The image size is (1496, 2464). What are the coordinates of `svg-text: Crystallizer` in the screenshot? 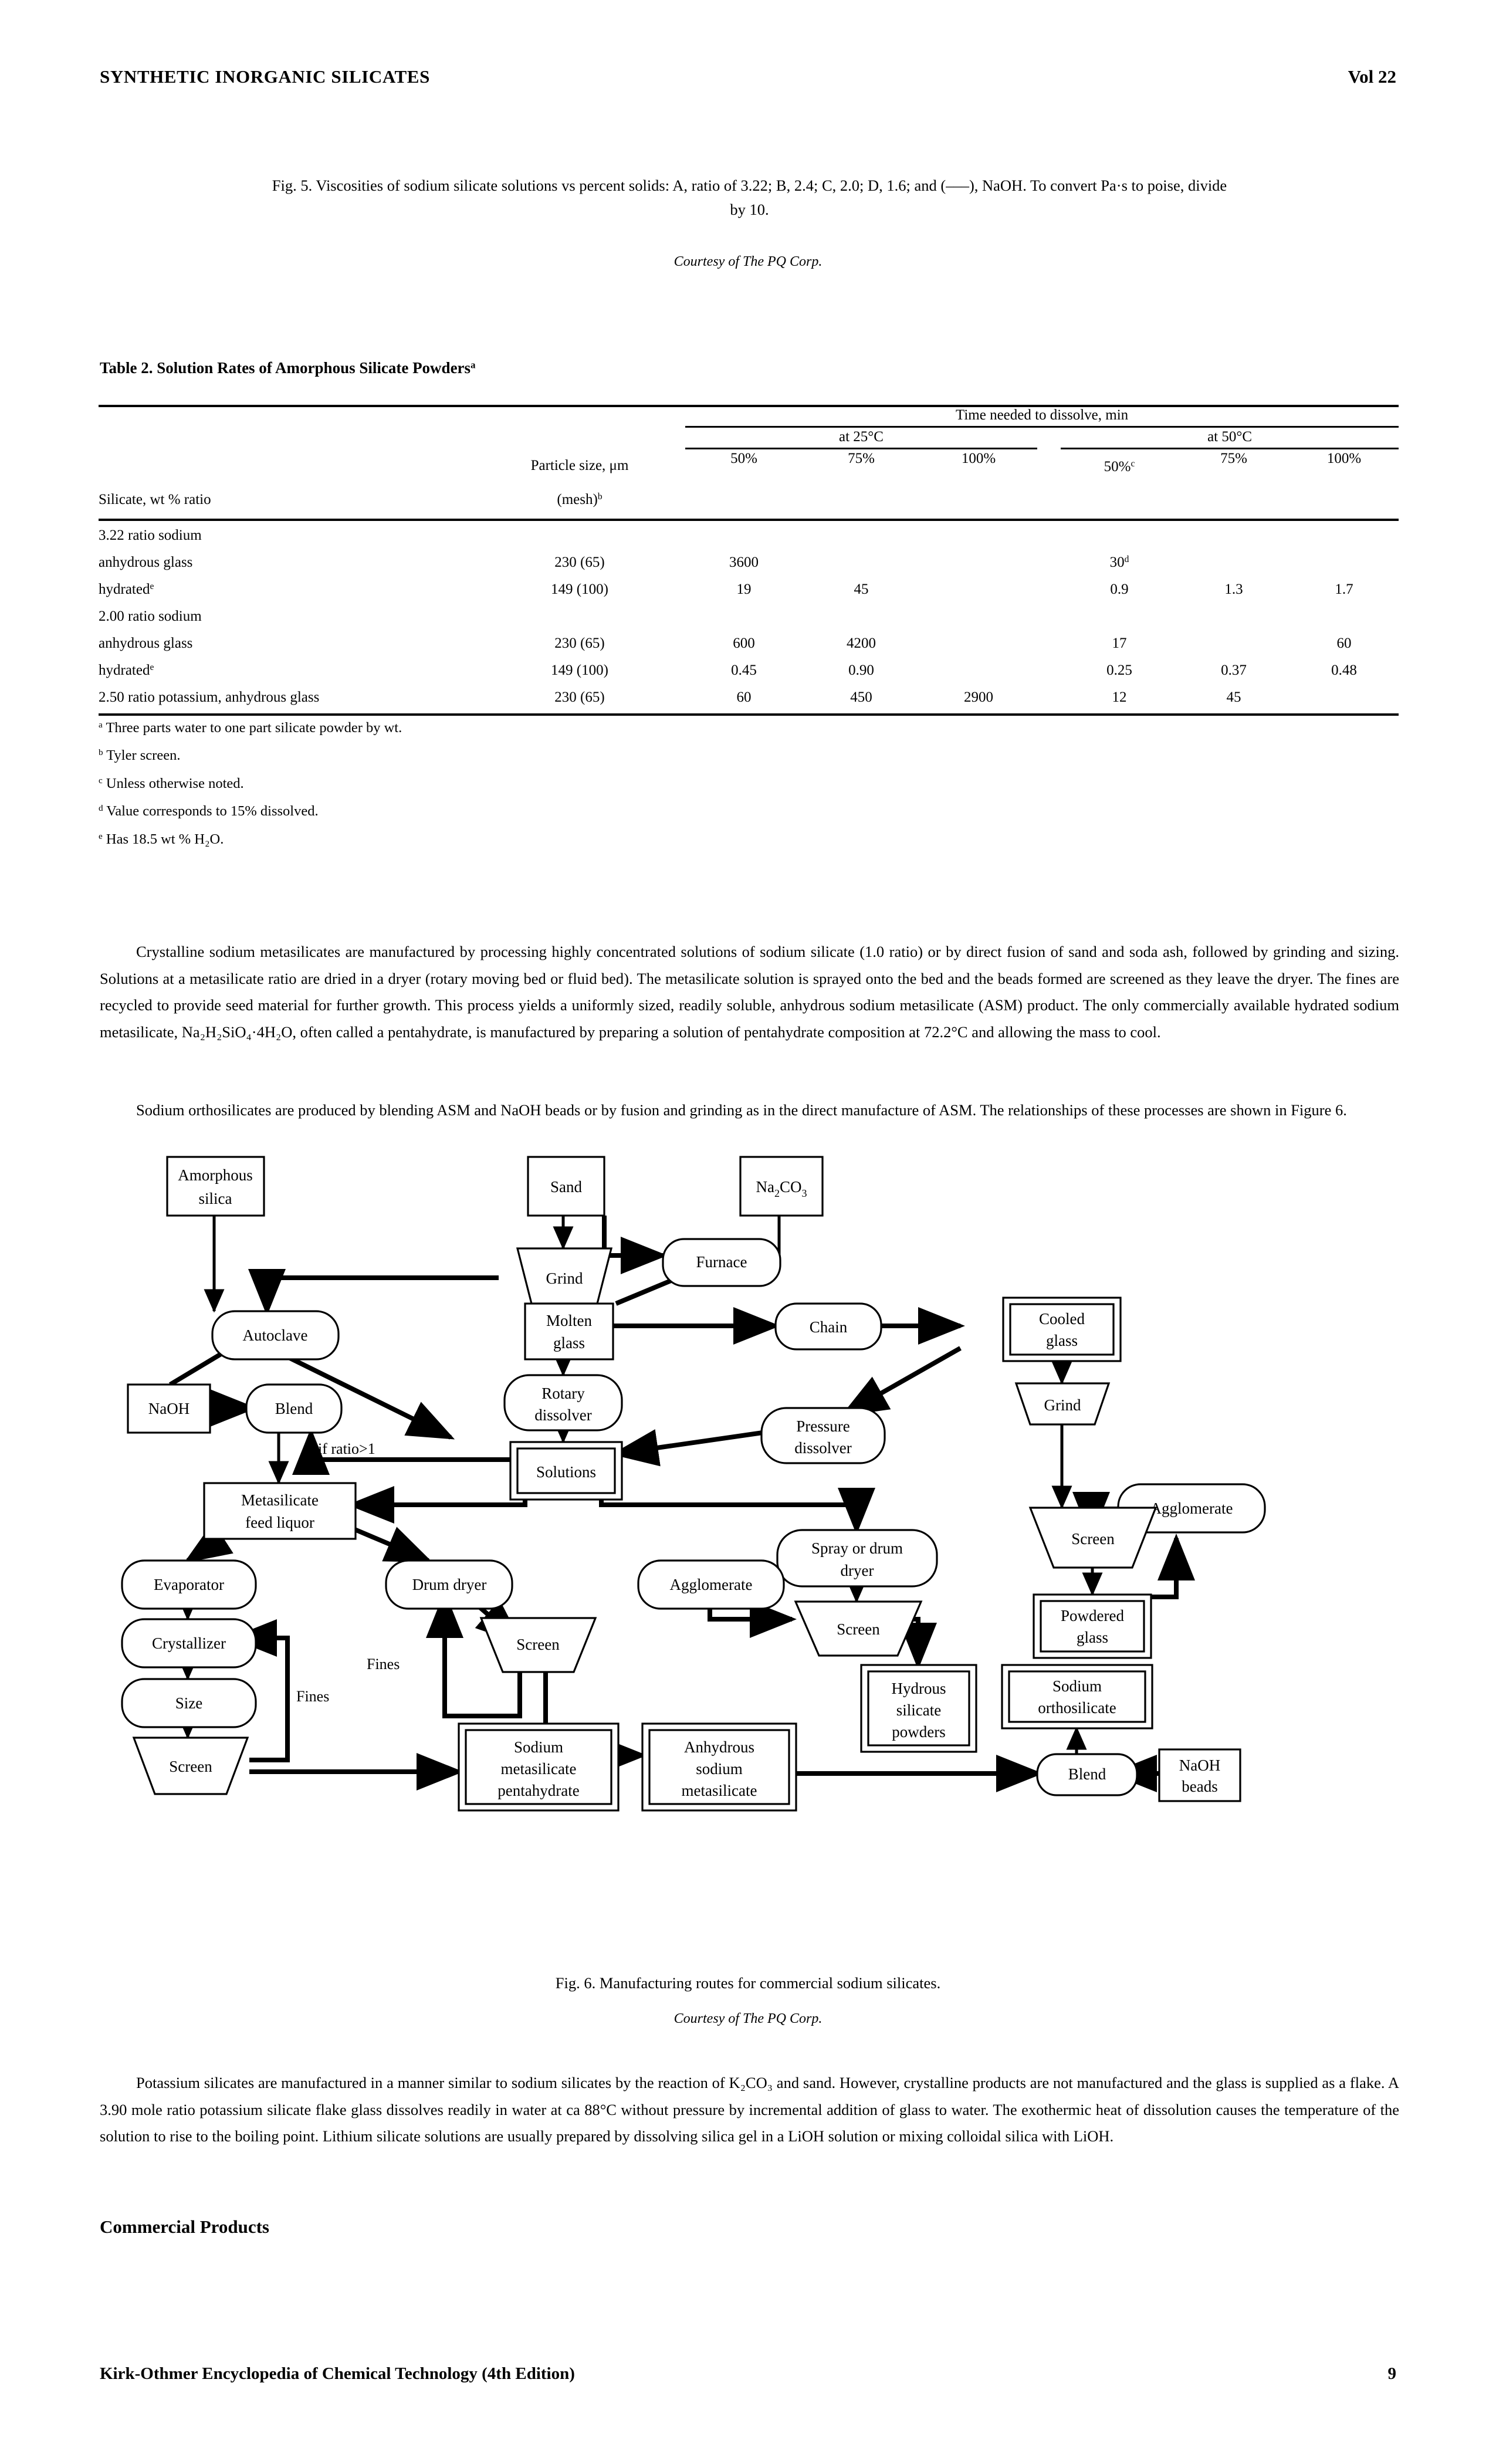 It's located at (189, 1643).